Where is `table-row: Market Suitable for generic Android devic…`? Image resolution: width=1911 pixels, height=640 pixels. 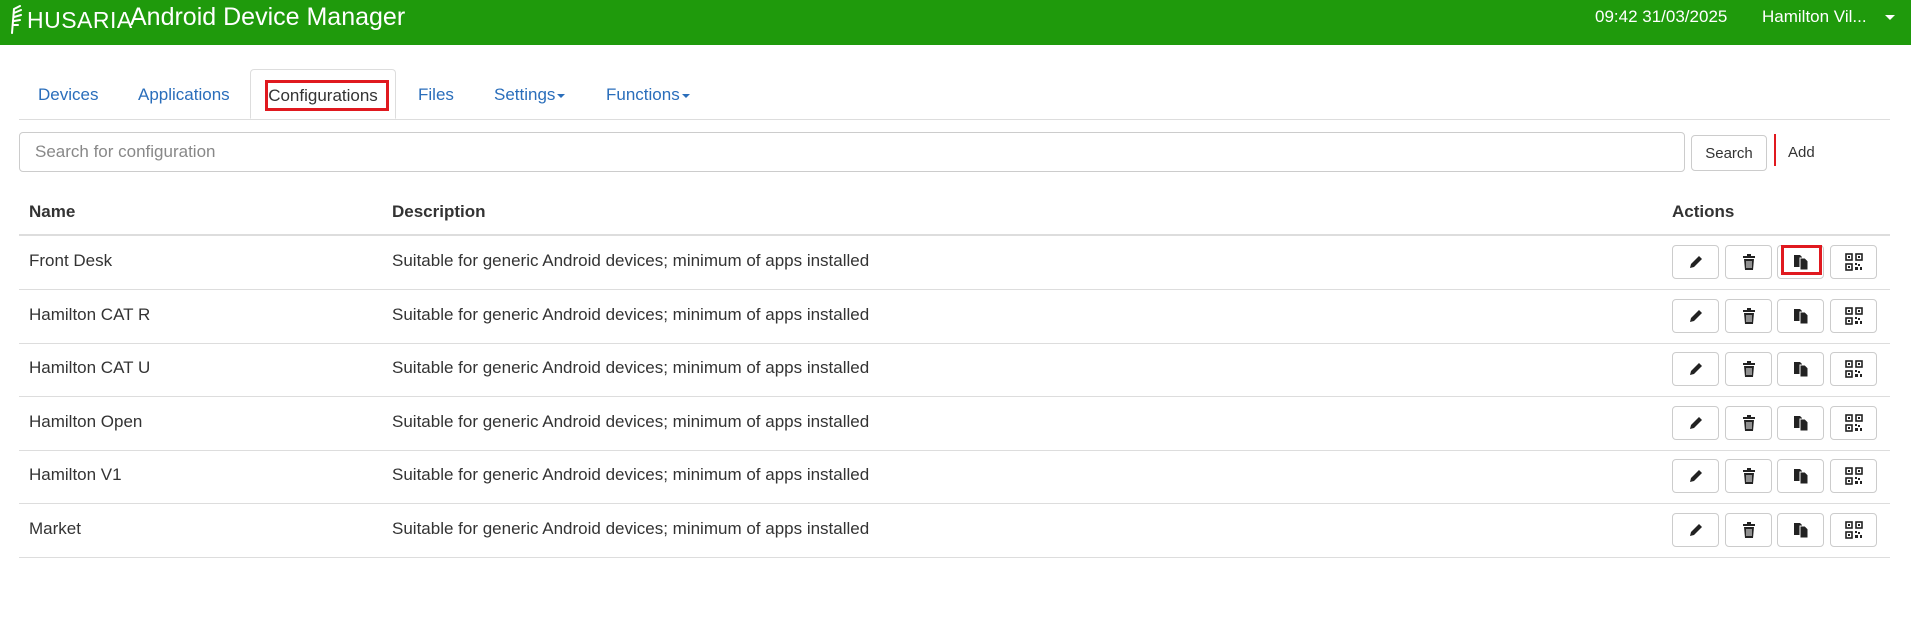
table-row: Market Suitable for generic Android devic… is located at coordinates (954, 531).